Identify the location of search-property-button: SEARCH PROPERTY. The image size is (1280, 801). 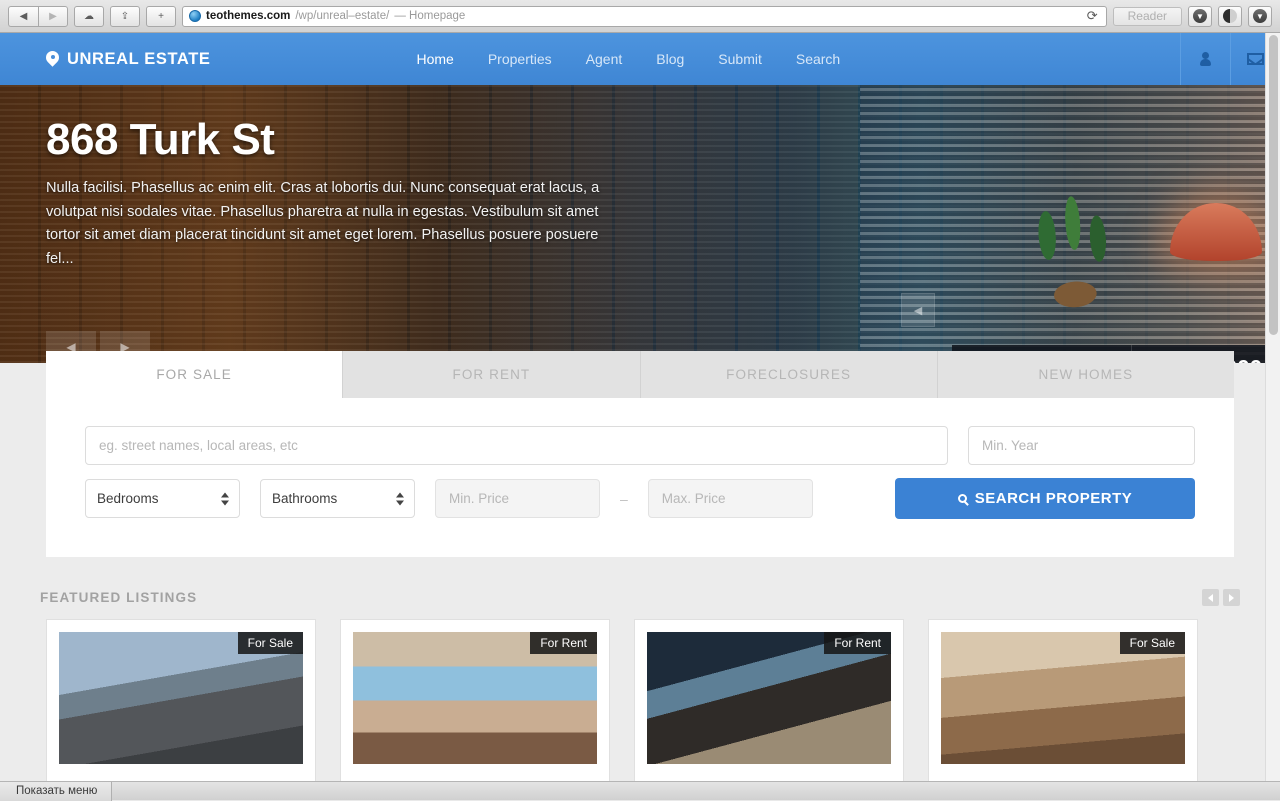
(1045, 498).